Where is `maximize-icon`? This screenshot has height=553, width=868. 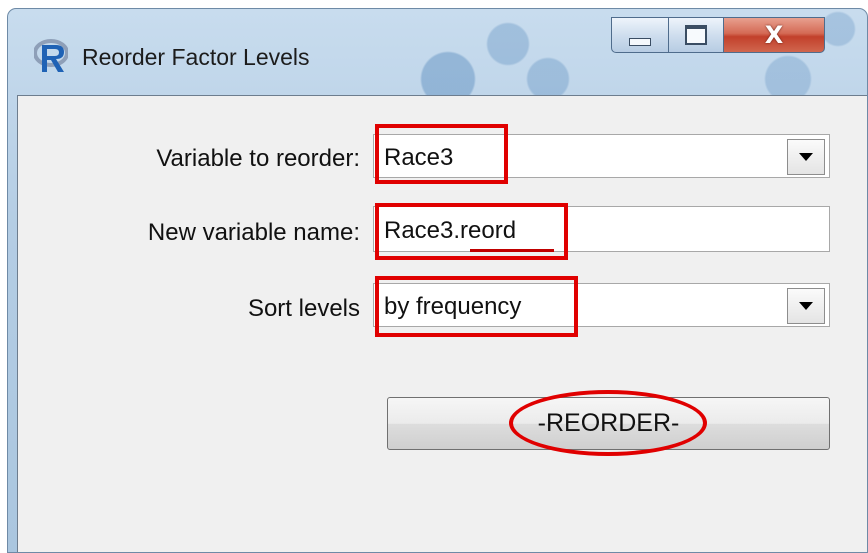 maximize-icon is located at coordinates (696, 35).